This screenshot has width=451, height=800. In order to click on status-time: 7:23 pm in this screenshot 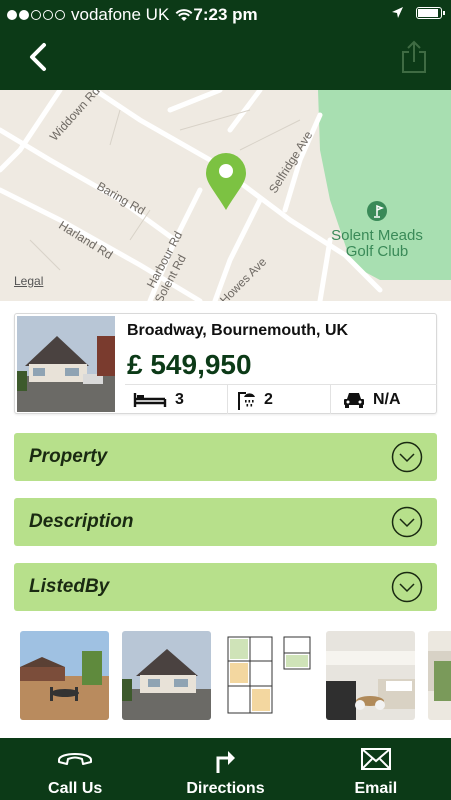, I will do `click(225, 14)`.